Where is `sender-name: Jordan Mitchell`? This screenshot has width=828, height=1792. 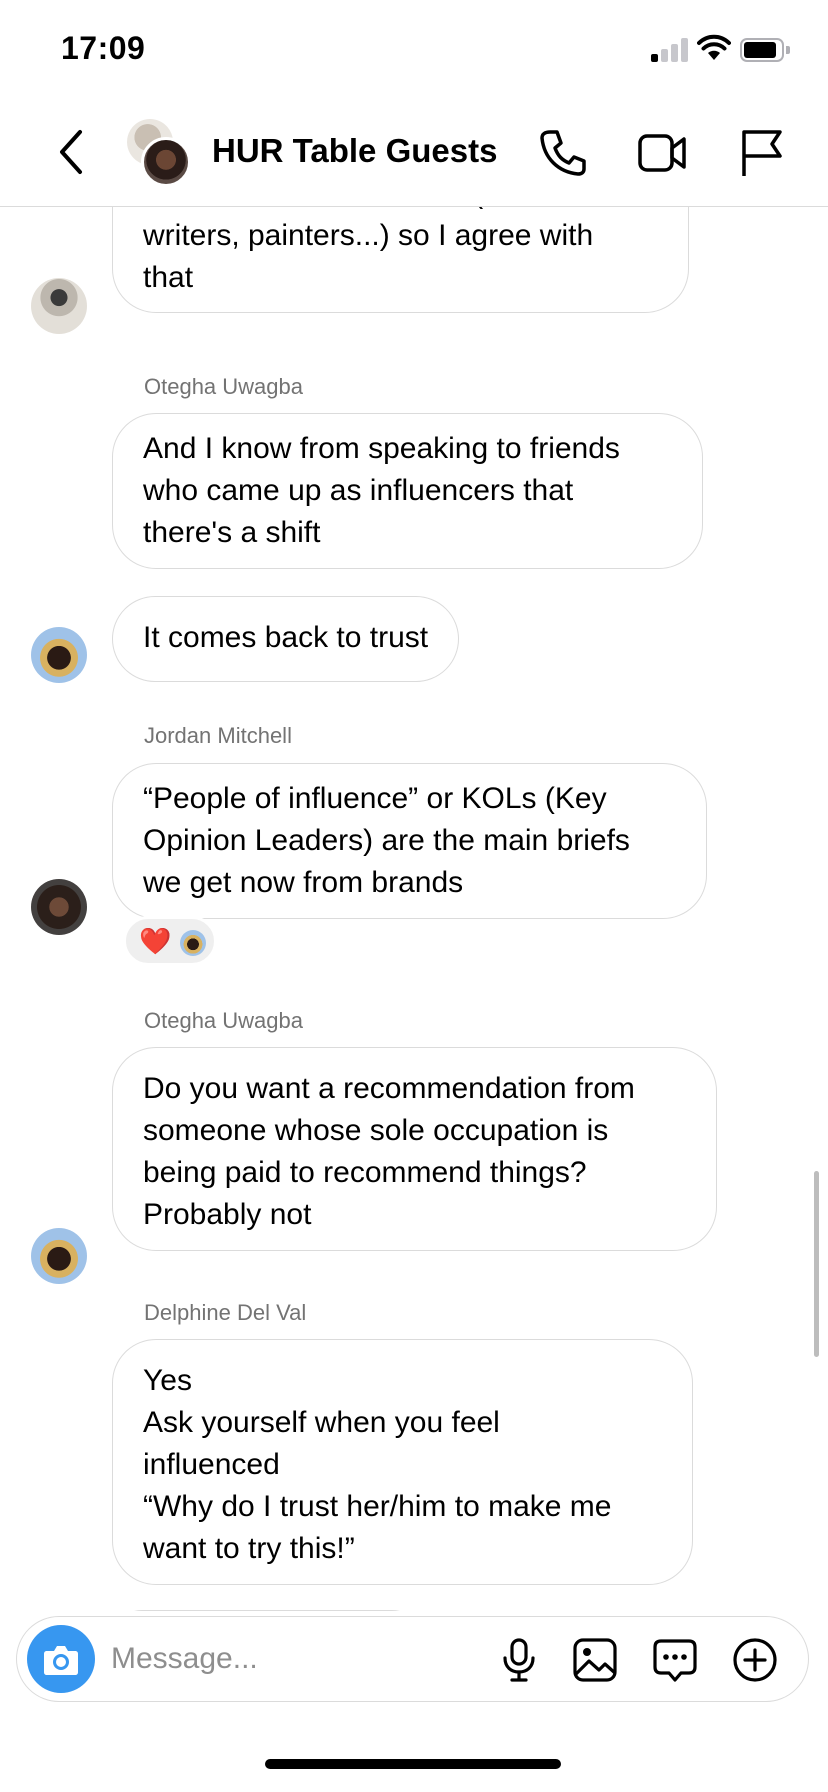
sender-name: Jordan Mitchell is located at coordinates (218, 735).